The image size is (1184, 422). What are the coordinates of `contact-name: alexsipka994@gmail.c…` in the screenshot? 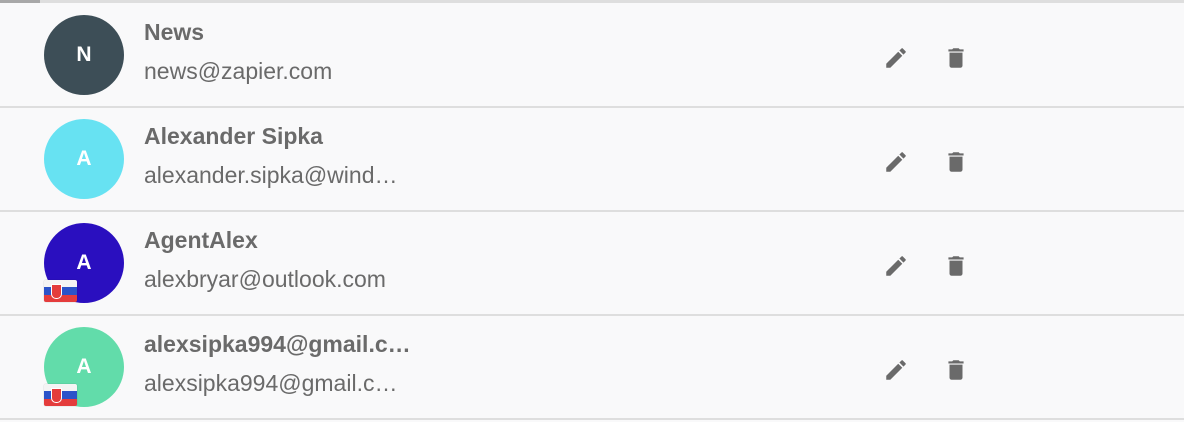 It's located at (277, 344).